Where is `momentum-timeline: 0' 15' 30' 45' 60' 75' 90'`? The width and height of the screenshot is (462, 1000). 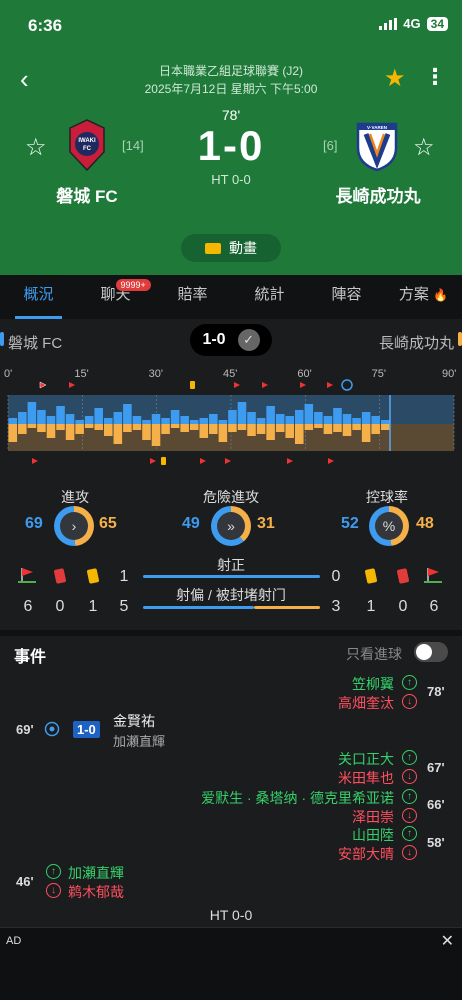 momentum-timeline: 0' 15' 30' 45' 60' 75' 90' is located at coordinates (230, 416).